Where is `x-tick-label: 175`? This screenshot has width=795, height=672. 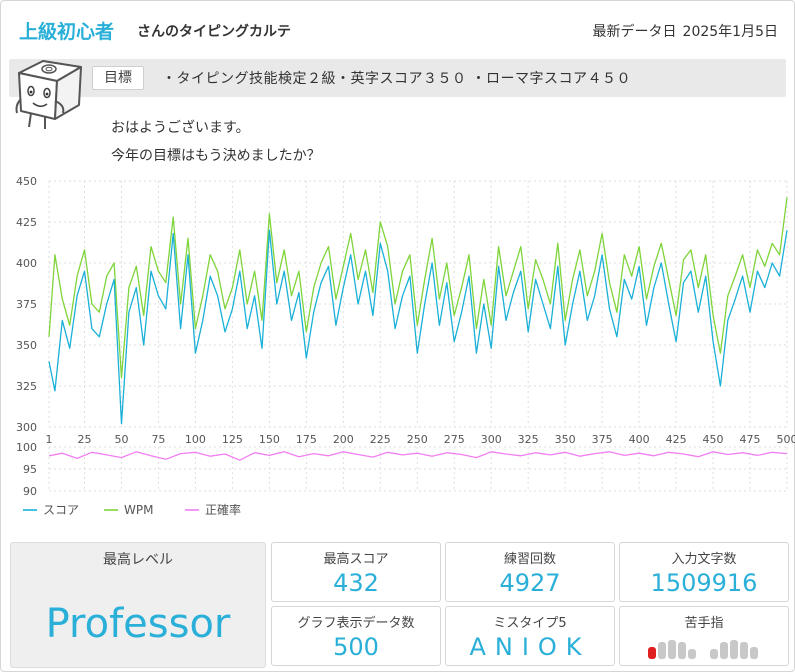
x-tick-label: 175 is located at coordinates (306, 439).